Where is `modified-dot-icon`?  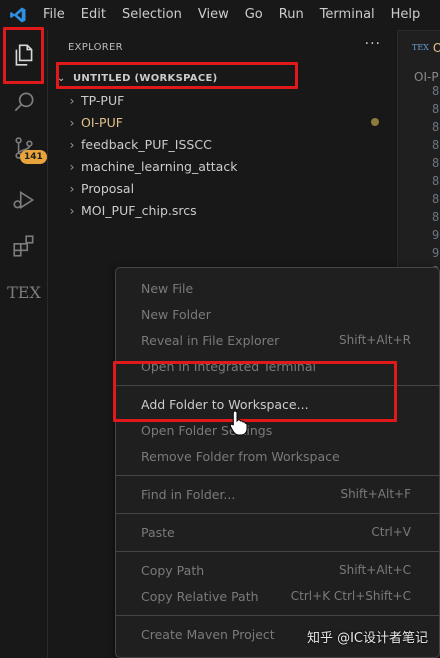 modified-dot-icon is located at coordinates (375, 122).